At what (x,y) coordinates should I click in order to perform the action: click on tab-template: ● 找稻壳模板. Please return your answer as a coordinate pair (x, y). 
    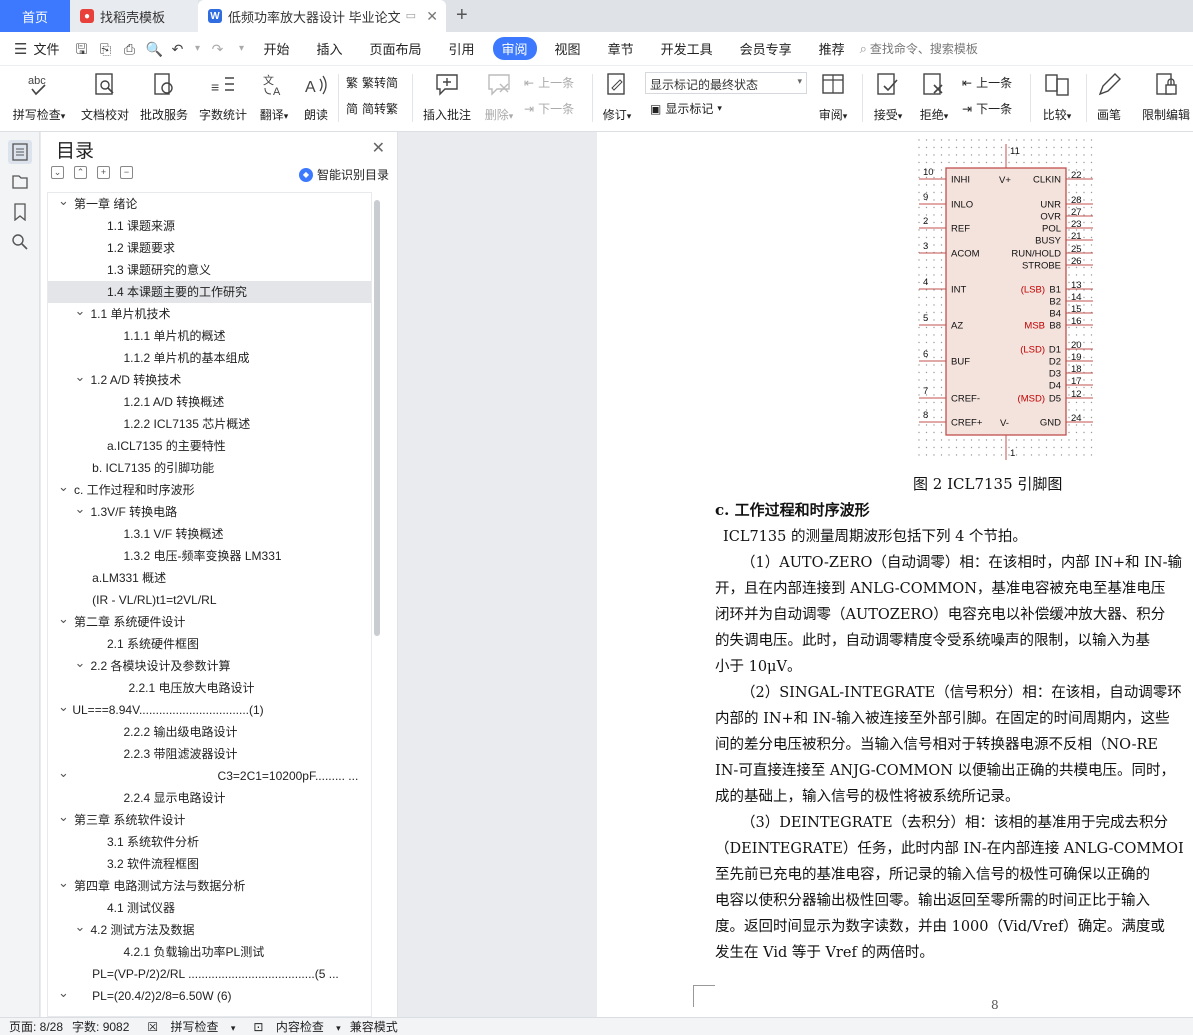
    Looking at the image, I should click on (134, 16).